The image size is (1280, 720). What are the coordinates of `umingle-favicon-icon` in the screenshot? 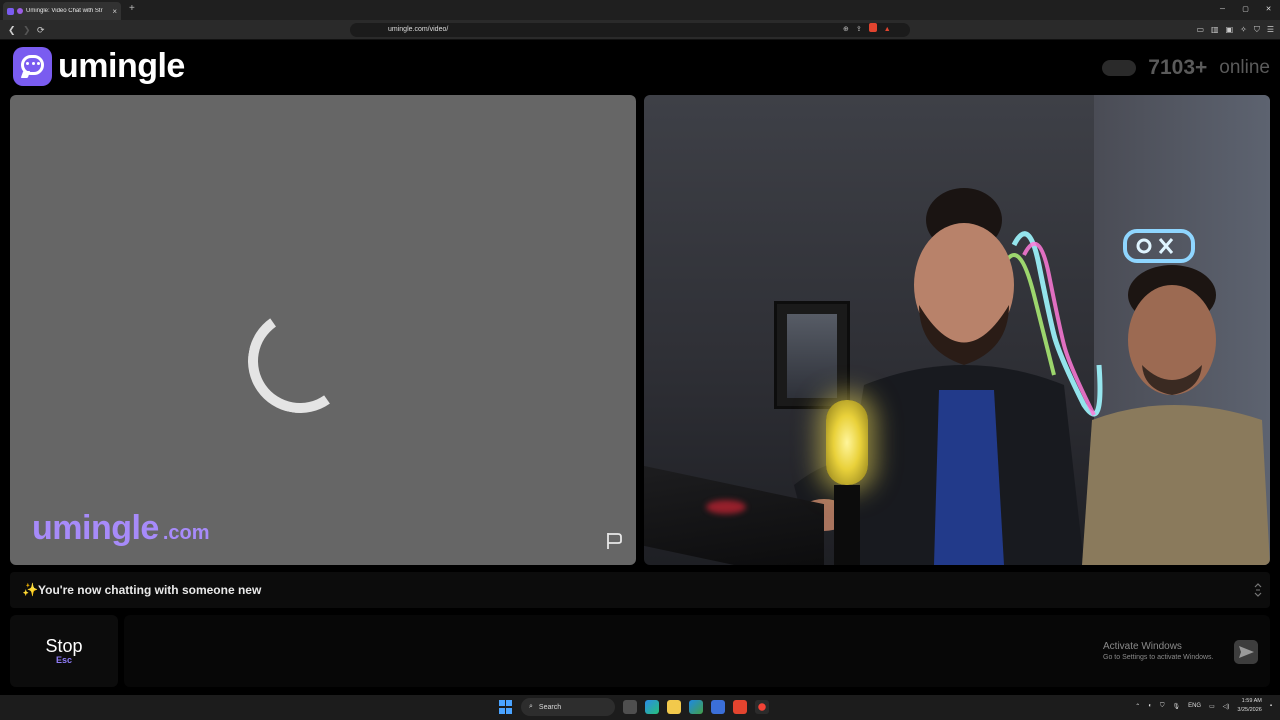 It's located at (10, 11).